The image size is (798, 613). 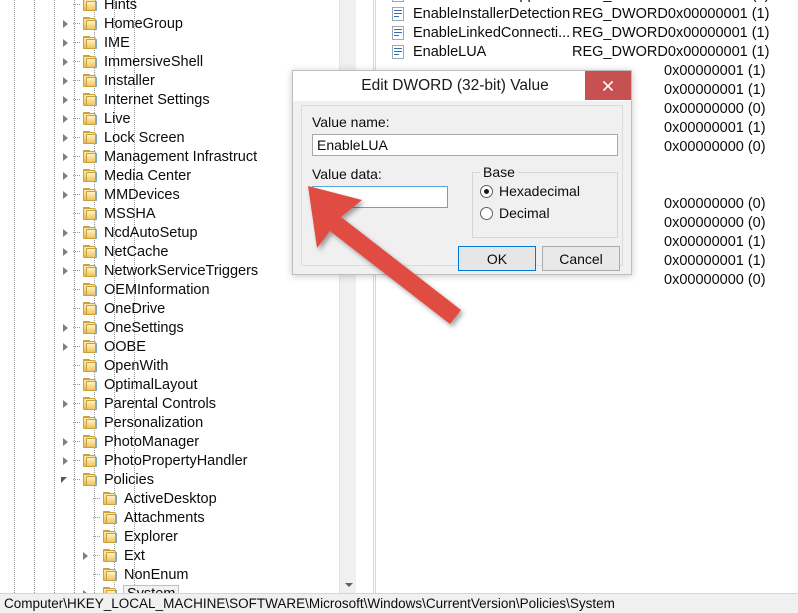 What do you see at coordinates (399, 51) in the screenshot?
I see `dword-value-icon` at bounding box center [399, 51].